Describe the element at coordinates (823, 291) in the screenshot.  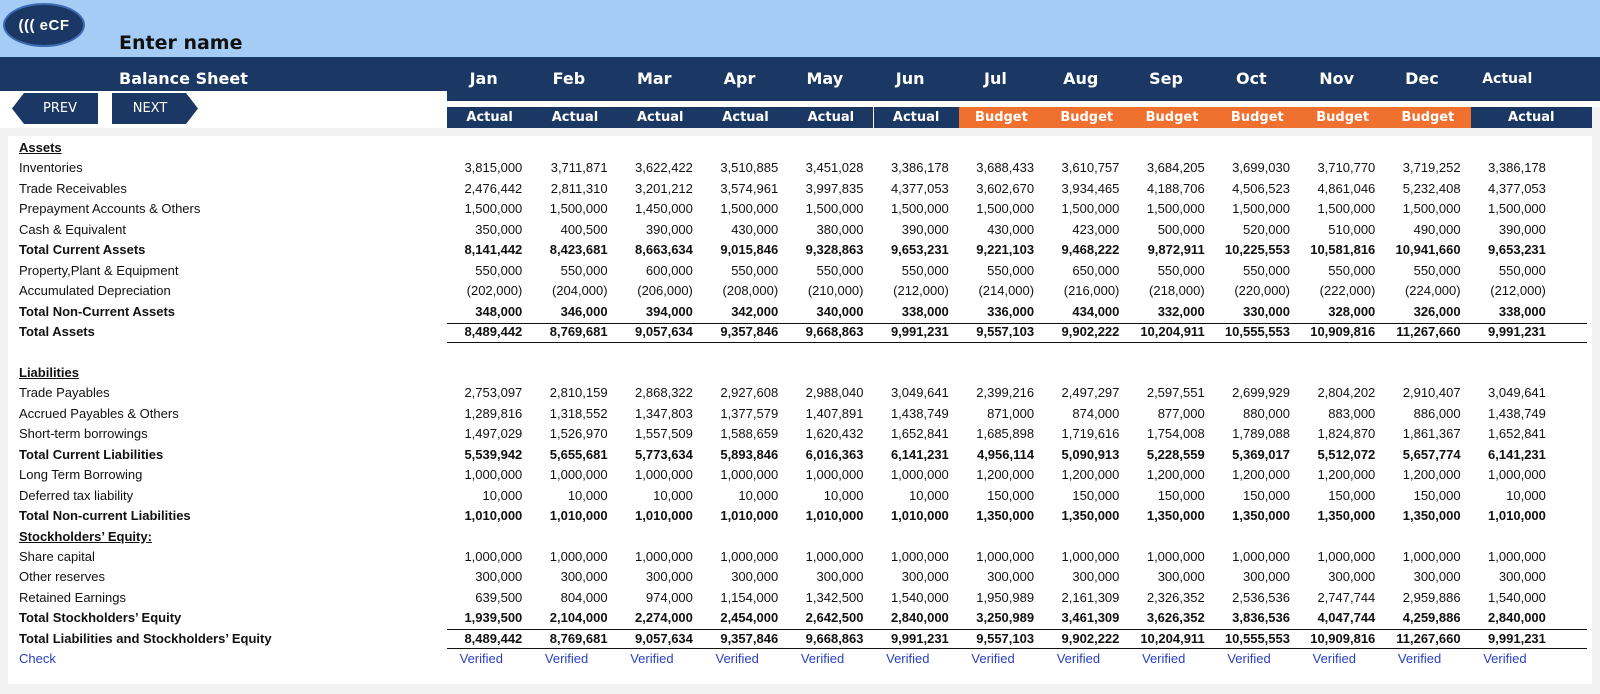
I see `value-cell: (210,000)` at that location.